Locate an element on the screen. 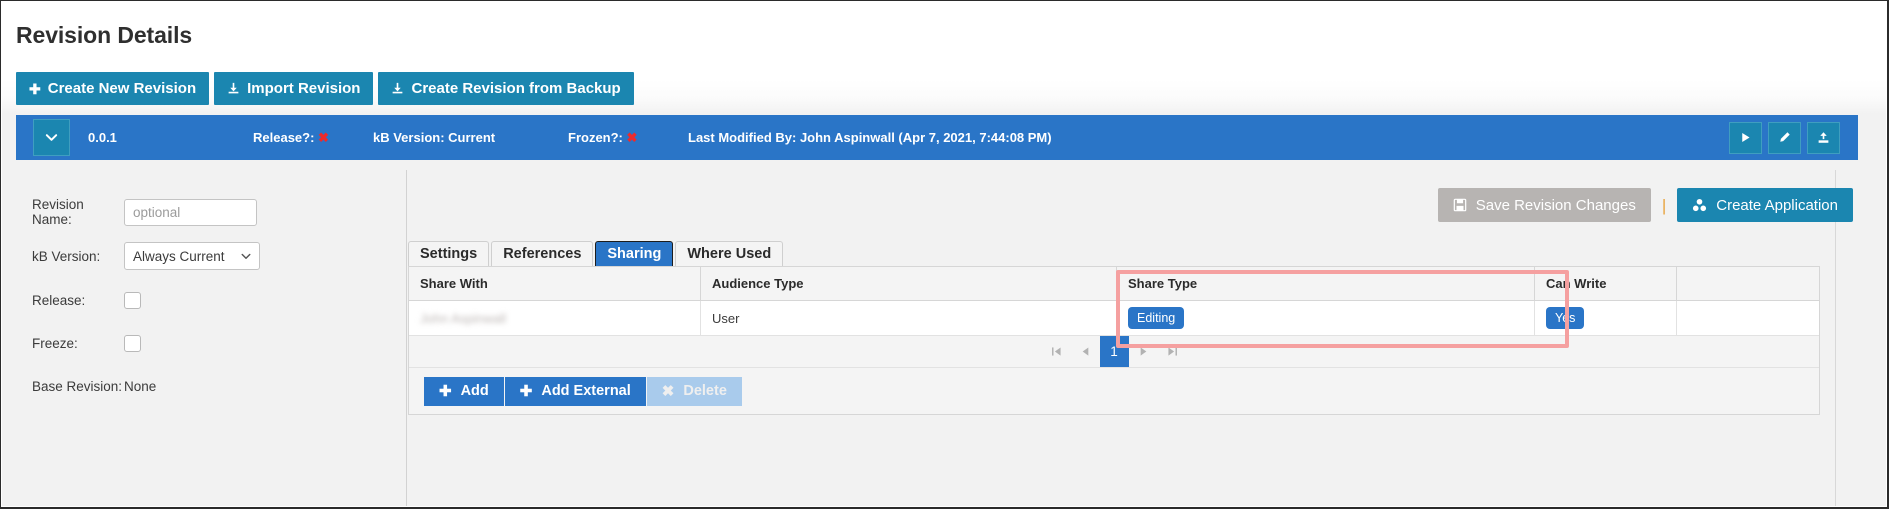  import-revision-button: Import Revision is located at coordinates (294, 88).